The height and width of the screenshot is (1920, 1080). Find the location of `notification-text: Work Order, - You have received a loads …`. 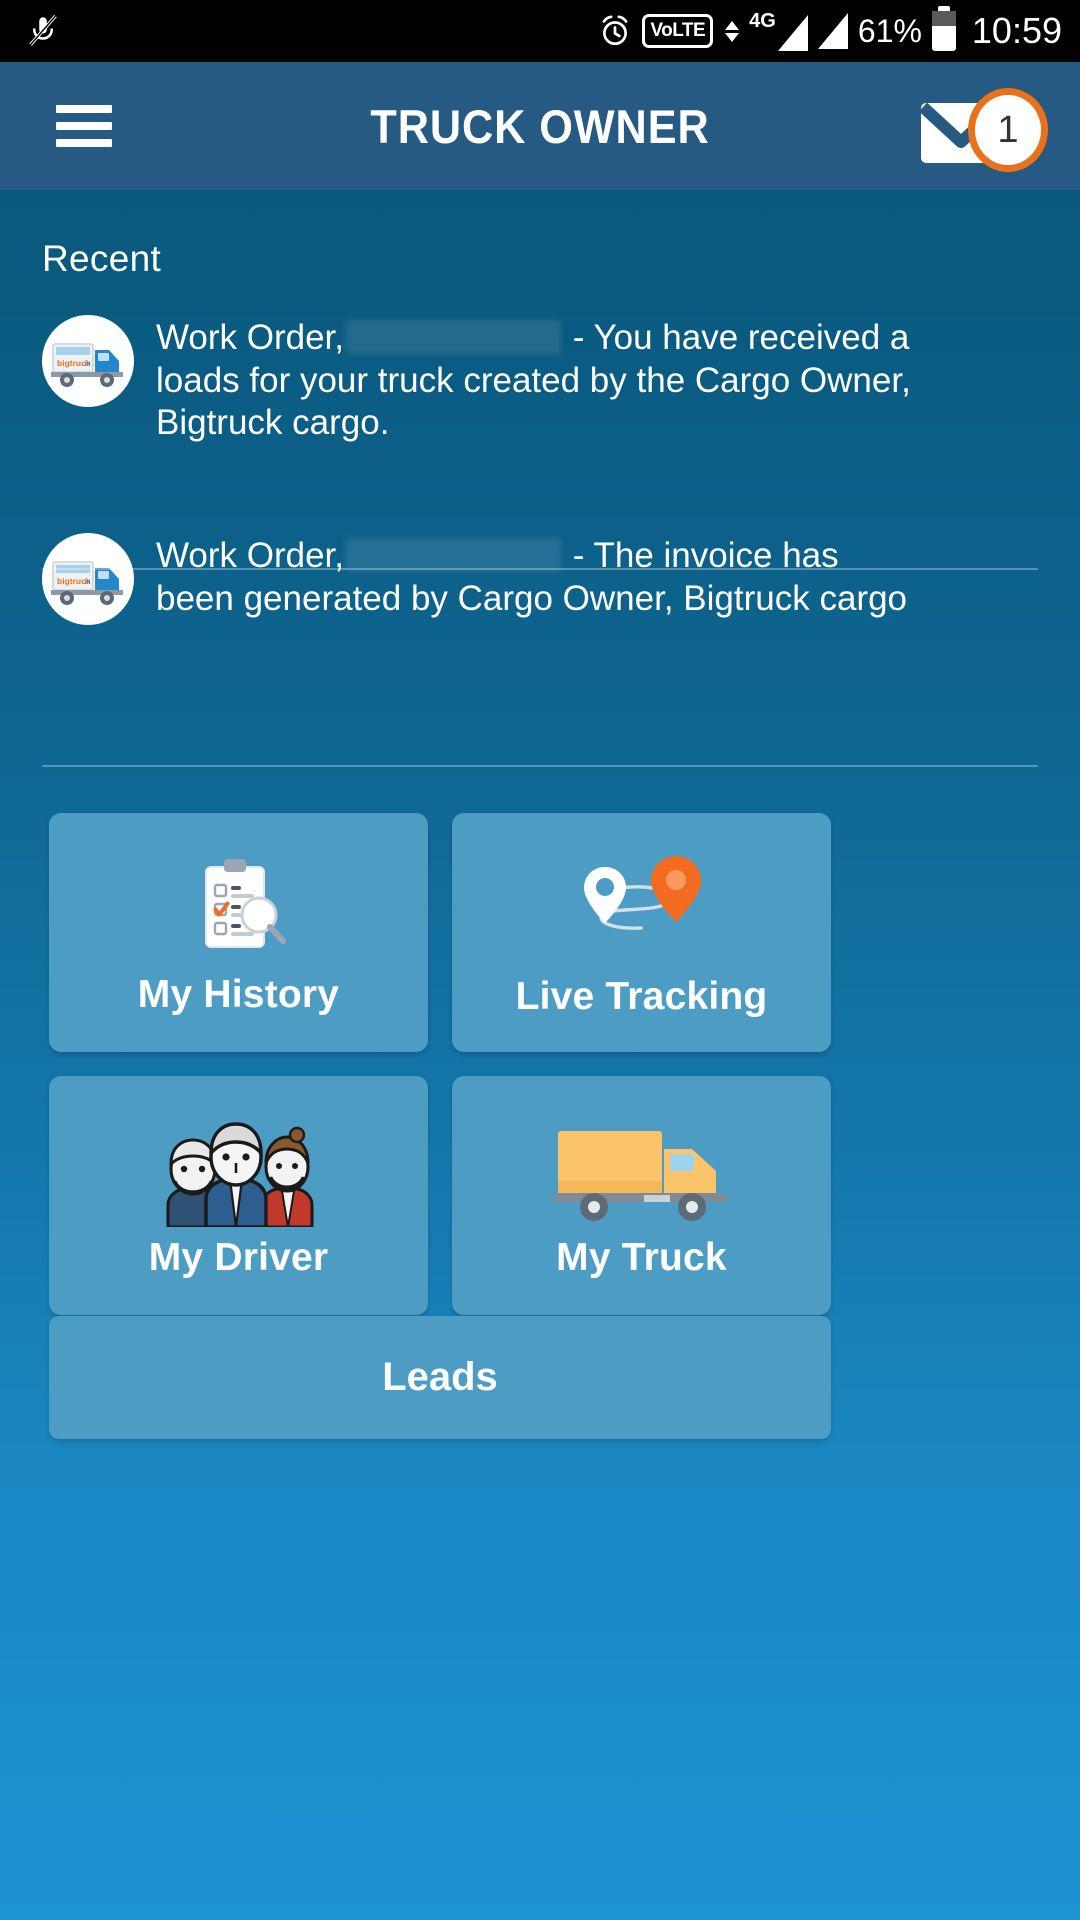

notification-text: Work Order, - You have received a loads … is located at coordinates (536, 380).